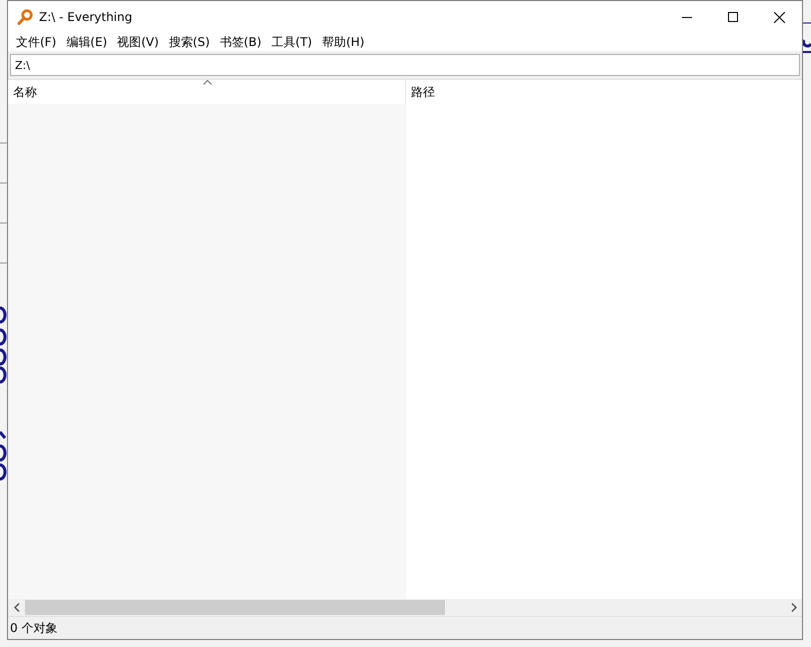  Describe the element at coordinates (235, 607) in the screenshot. I see `scrollbar-thumb` at that location.